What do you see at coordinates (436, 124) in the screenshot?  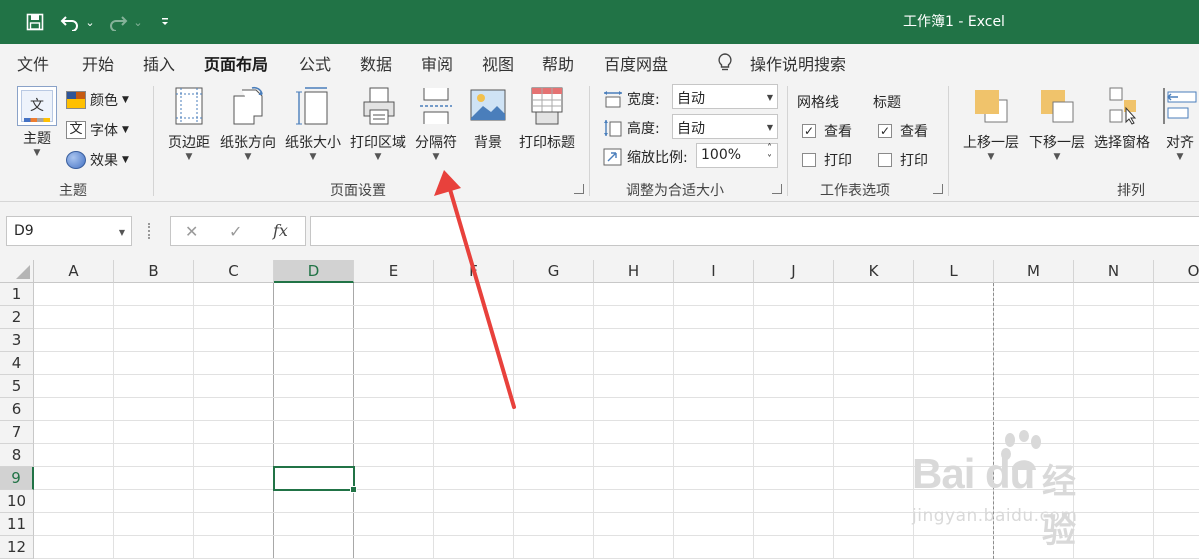 I see `breaks-button: 分隔符 ▼` at bounding box center [436, 124].